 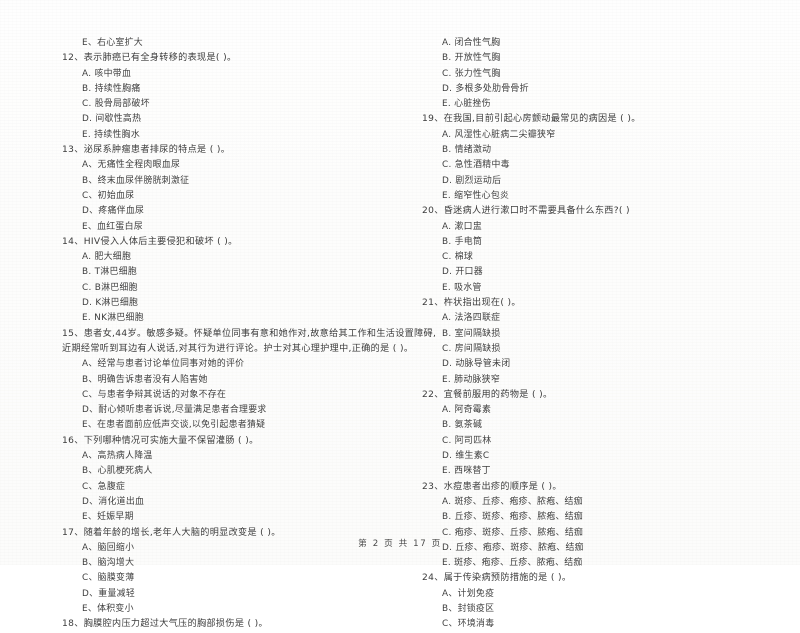 What do you see at coordinates (107, 257) in the screenshot?
I see `option-item: A. 肥大细胞` at bounding box center [107, 257].